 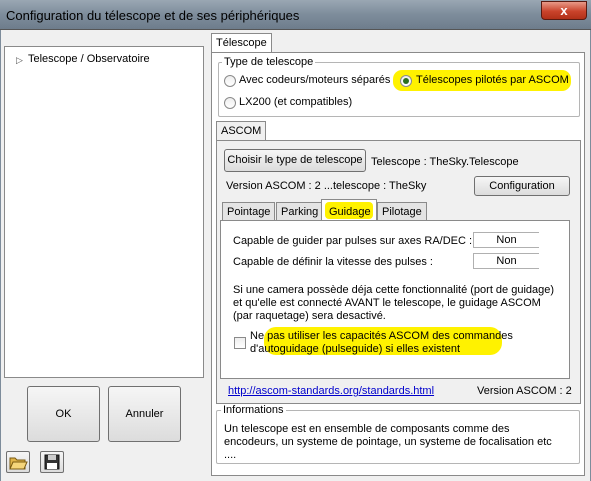 I want to click on tab-pilotage-label: Pilotage, so click(x=402, y=212).